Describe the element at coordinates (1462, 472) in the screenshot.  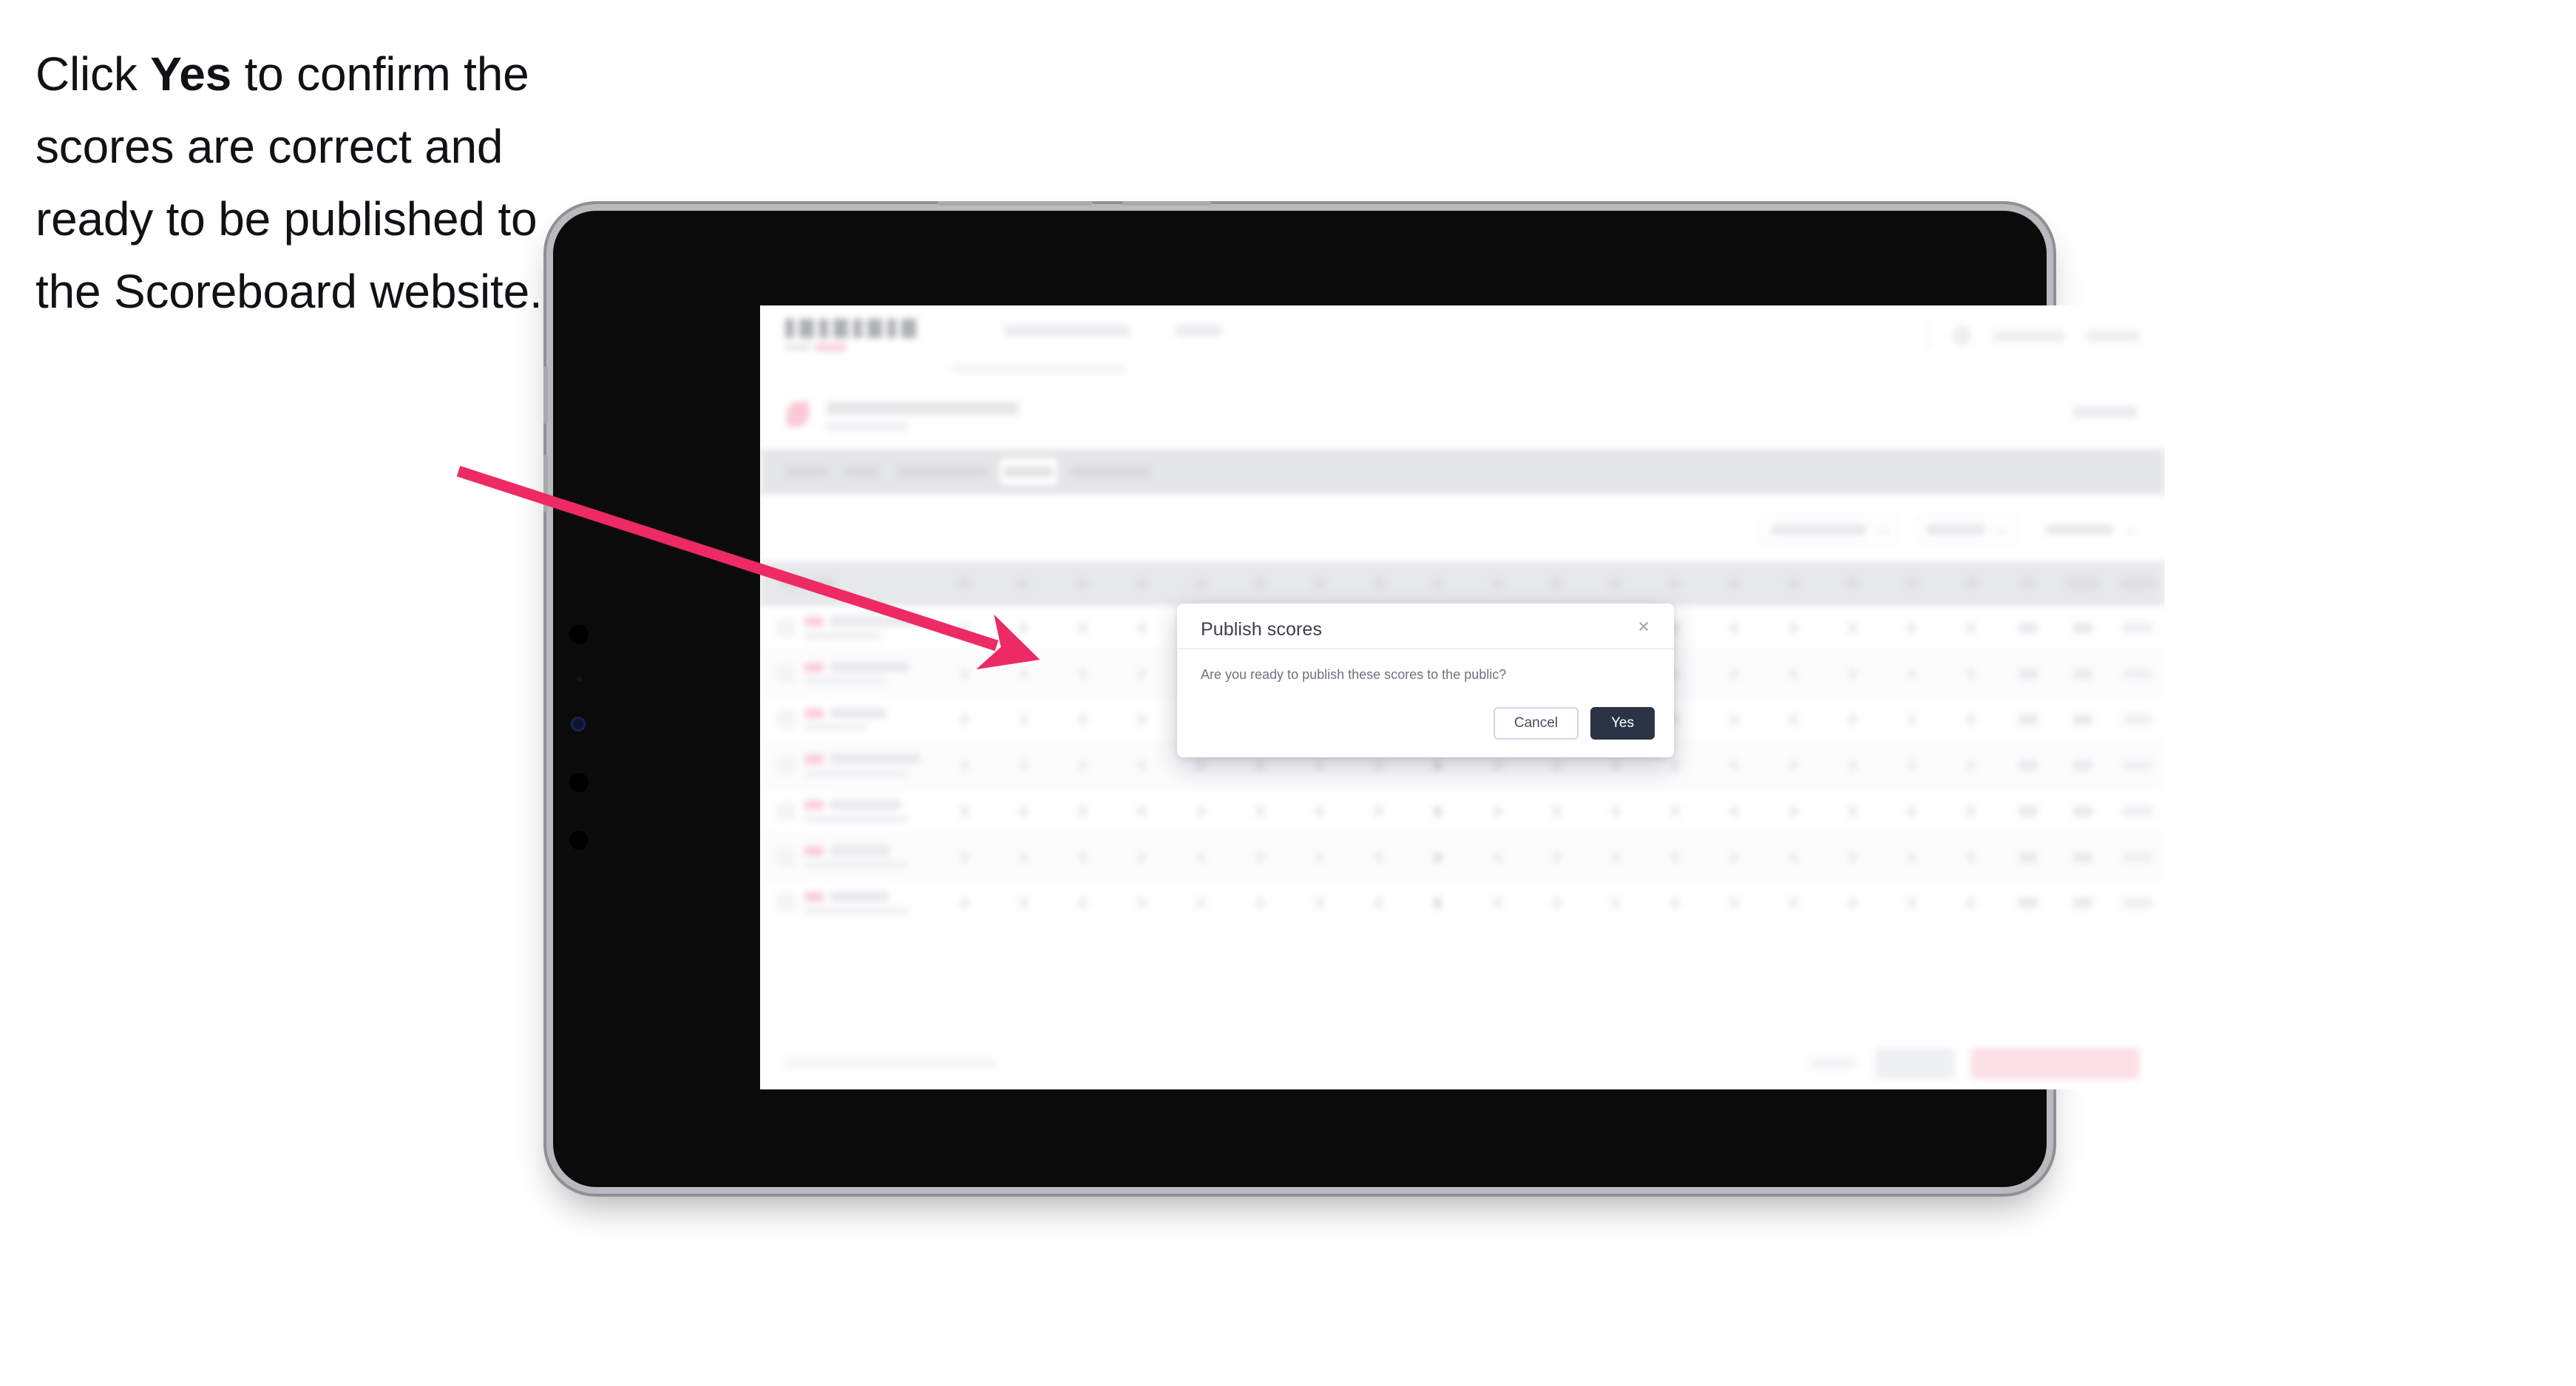
I see `tab-bar` at that location.